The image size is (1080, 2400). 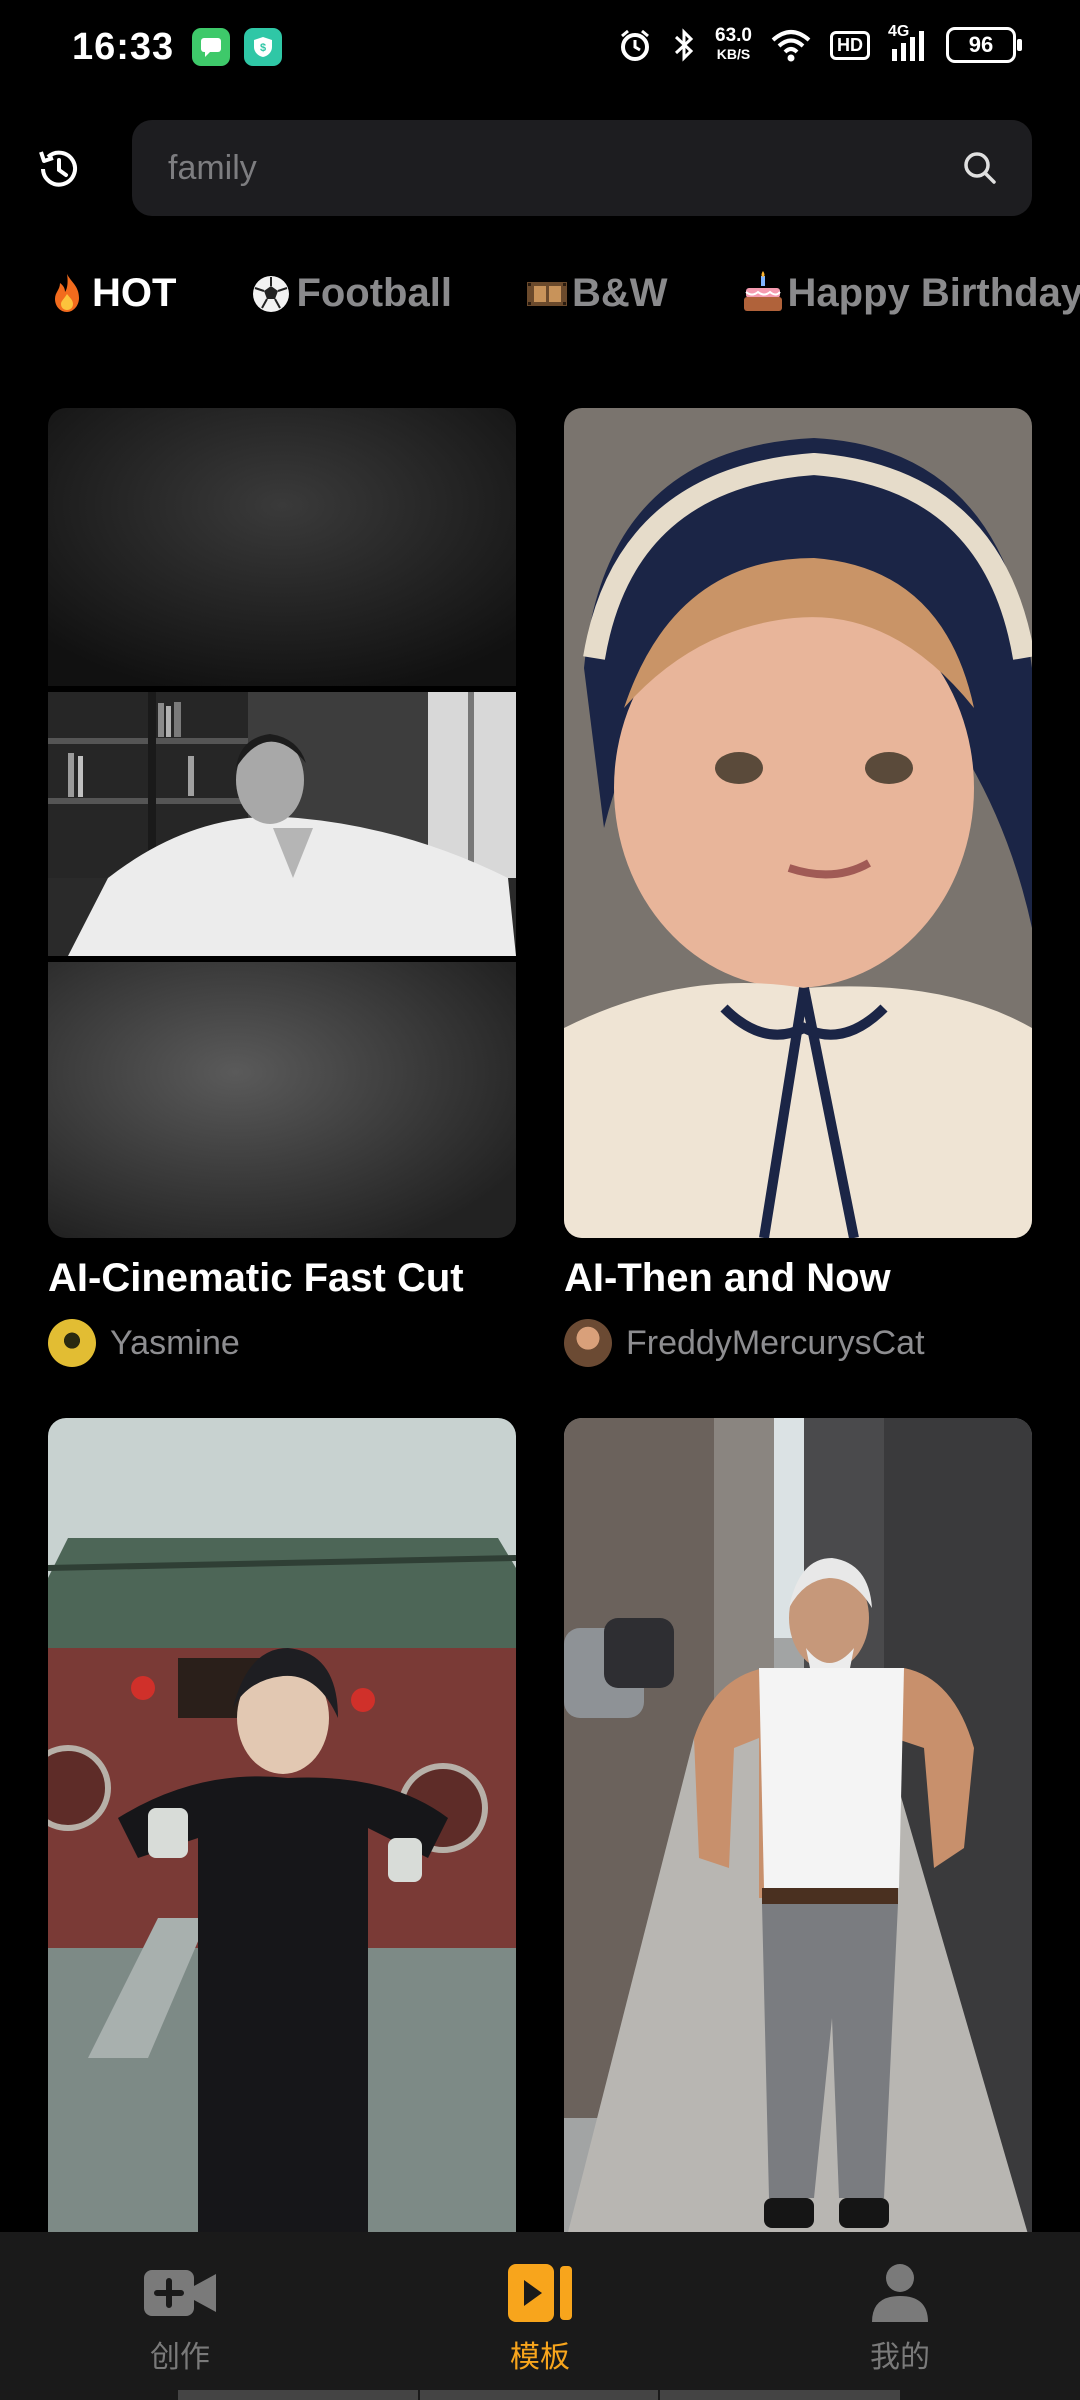 What do you see at coordinates (175, 1342) in the screenshot?
I see `author-name: Yasmine` at bounding box center [175, 1342].